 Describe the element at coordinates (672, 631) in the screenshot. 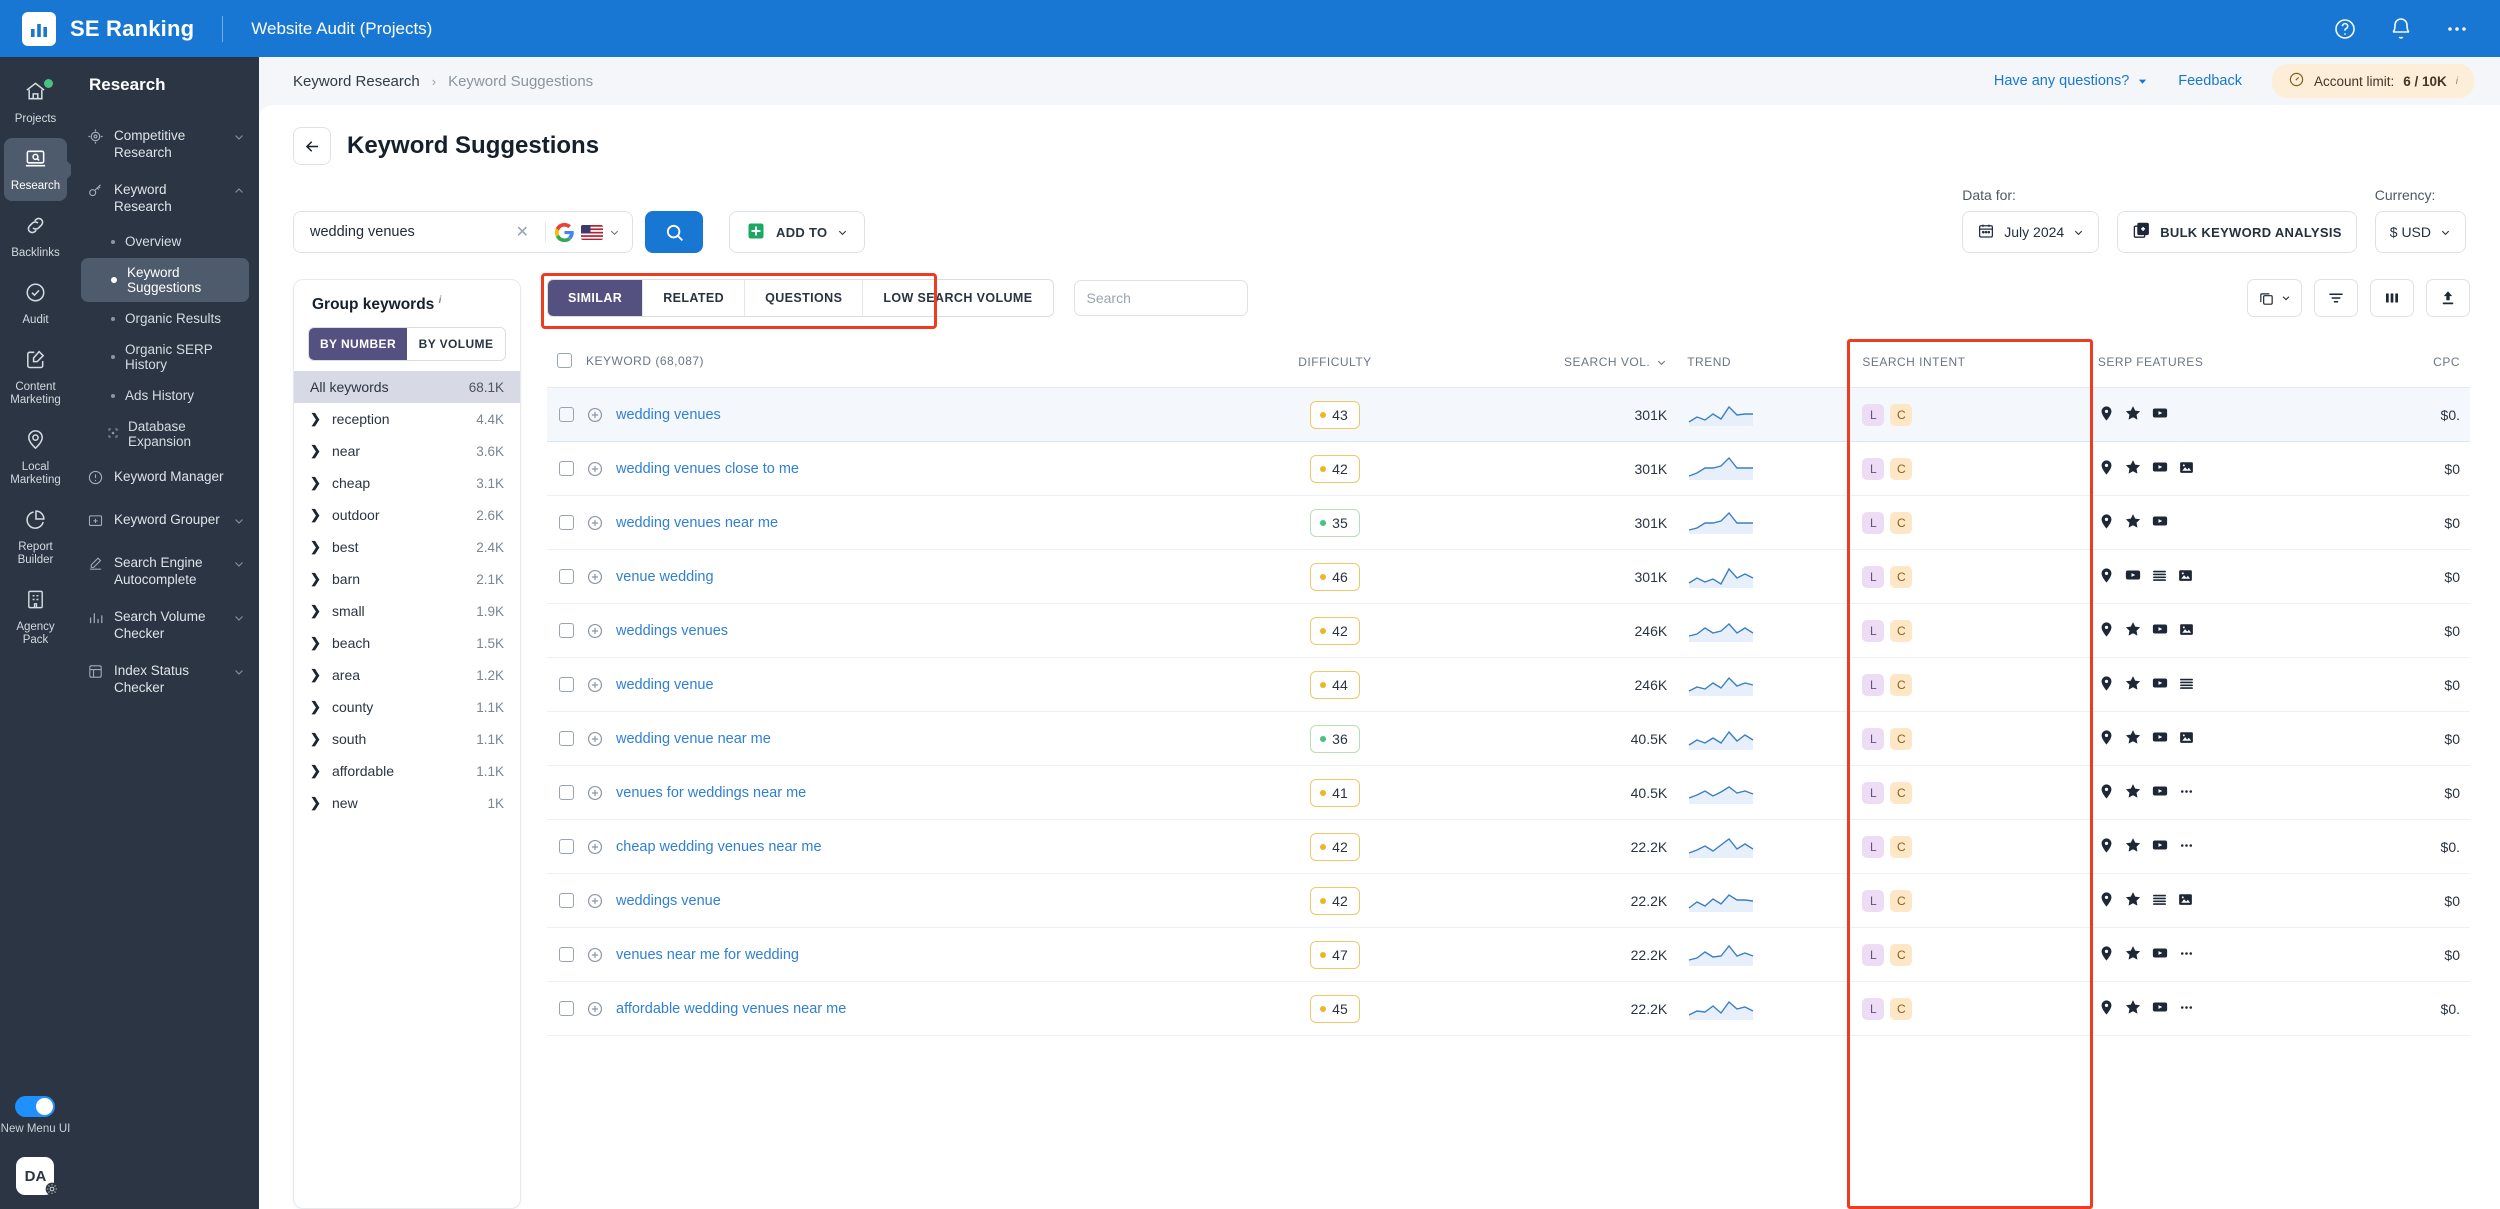

I see `keyword-link: weddings venues` at that location.